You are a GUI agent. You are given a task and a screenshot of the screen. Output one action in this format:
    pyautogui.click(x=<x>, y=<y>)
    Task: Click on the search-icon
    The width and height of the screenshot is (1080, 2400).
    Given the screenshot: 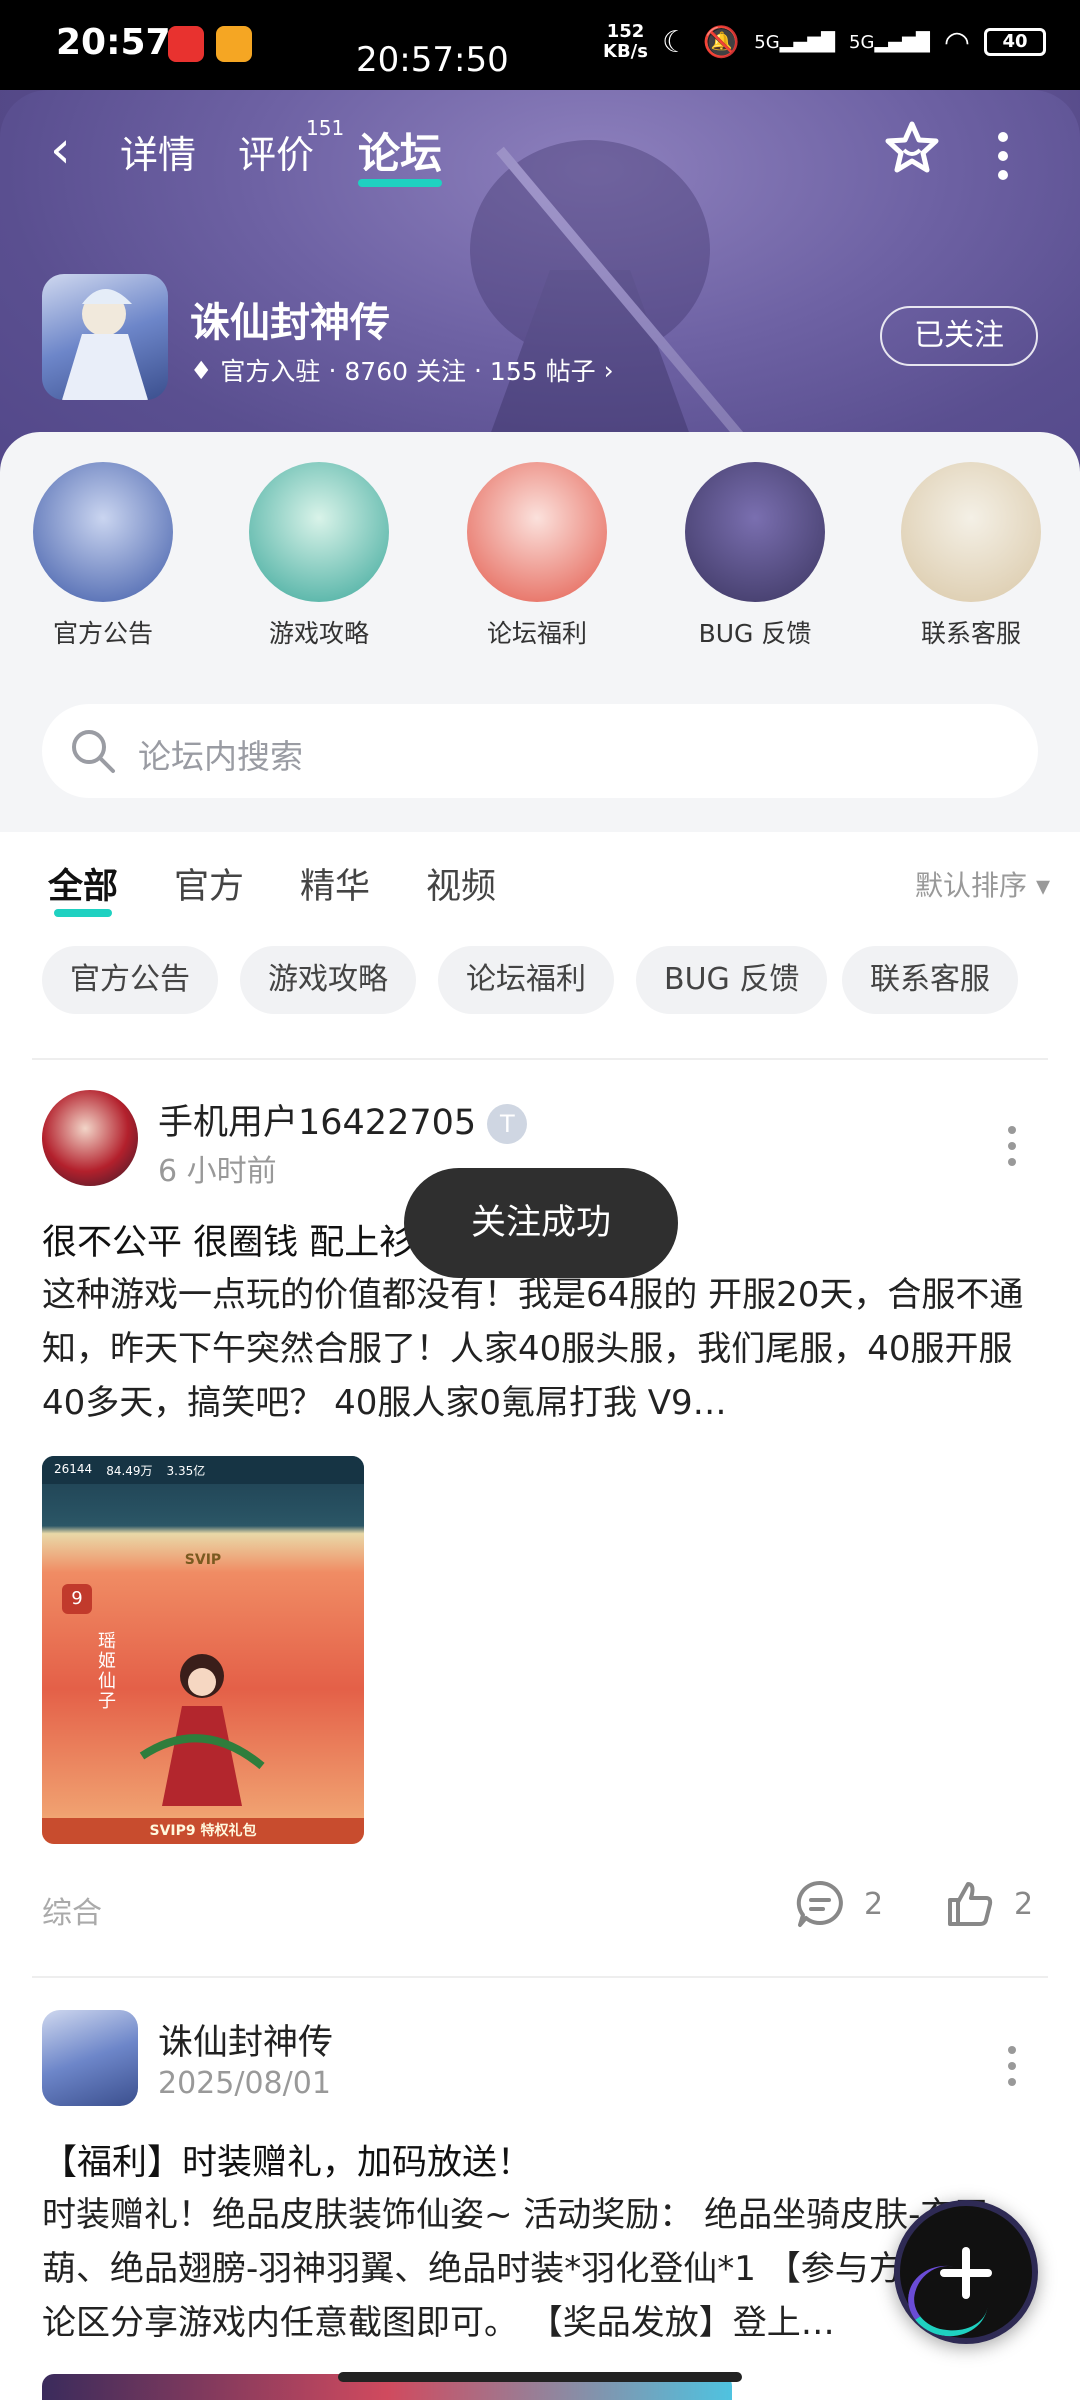 What is the action you would take?
    pyautogui.click(x=93, y=751)
    